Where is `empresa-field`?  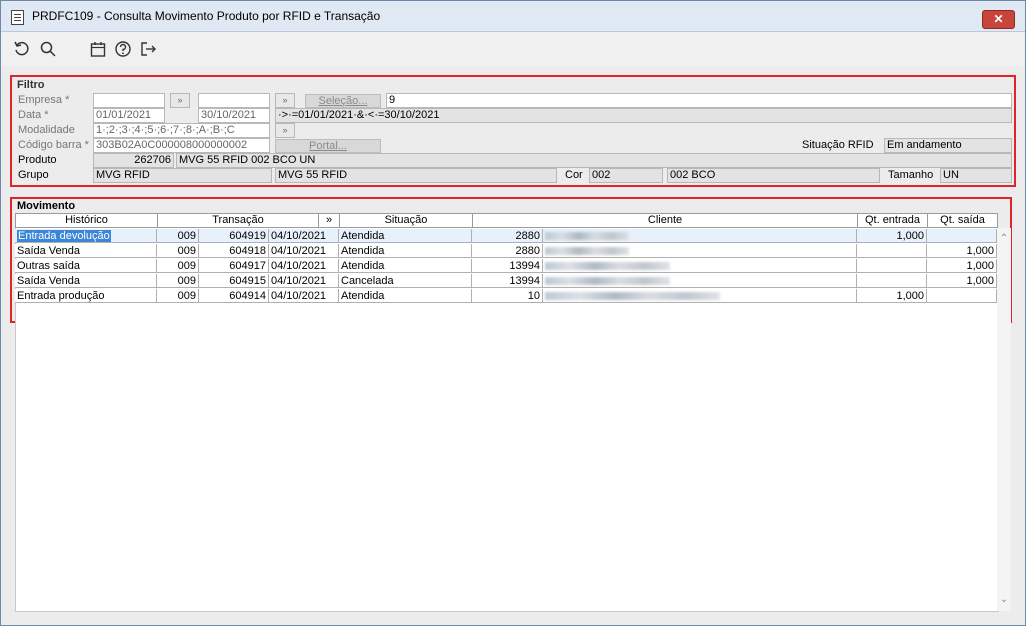
empresa-field is located at coordinates (129, 100).